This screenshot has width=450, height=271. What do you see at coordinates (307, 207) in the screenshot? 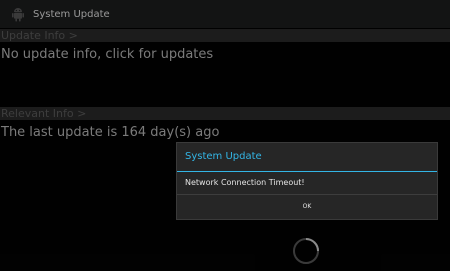
I see `ok-button: OK` at bounding box center [307, 207].